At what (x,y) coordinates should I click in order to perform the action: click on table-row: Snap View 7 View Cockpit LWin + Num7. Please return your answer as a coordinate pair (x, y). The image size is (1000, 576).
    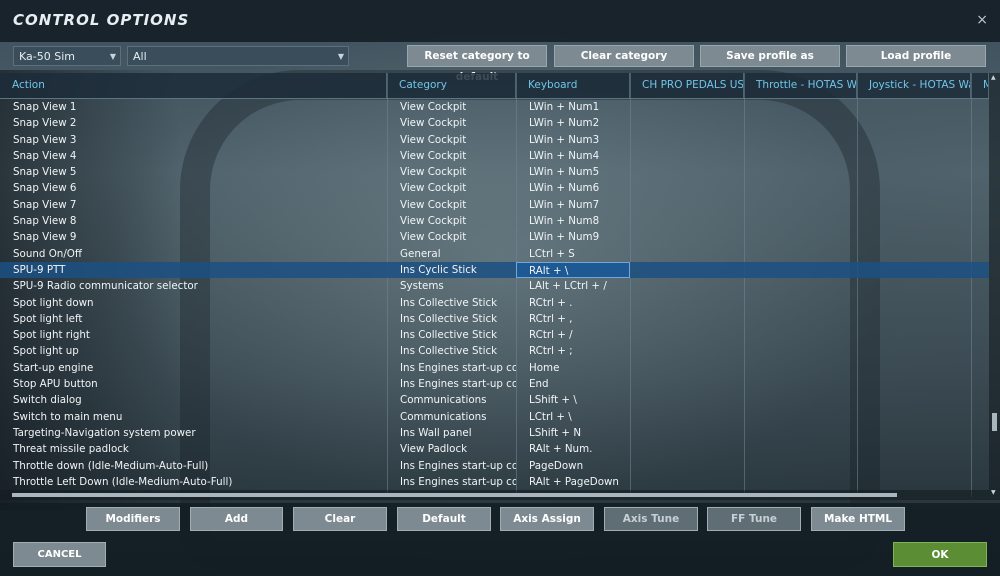
    Looking at the image, I should click on (494, 205).